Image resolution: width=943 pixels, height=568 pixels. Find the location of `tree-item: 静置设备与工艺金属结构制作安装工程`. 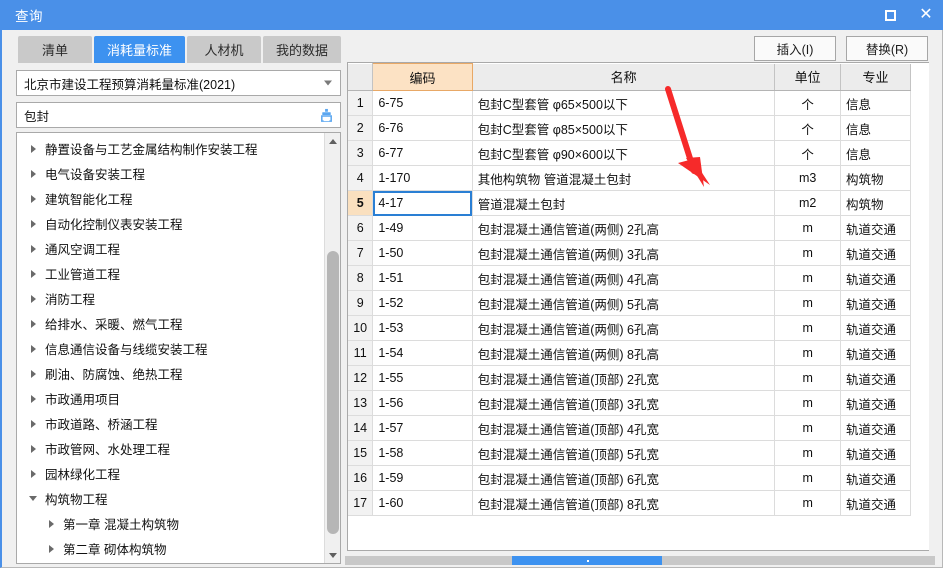

tree-item: 静置设备与工艺金属结构制作安装工程 is located at coordinates (171, 148).